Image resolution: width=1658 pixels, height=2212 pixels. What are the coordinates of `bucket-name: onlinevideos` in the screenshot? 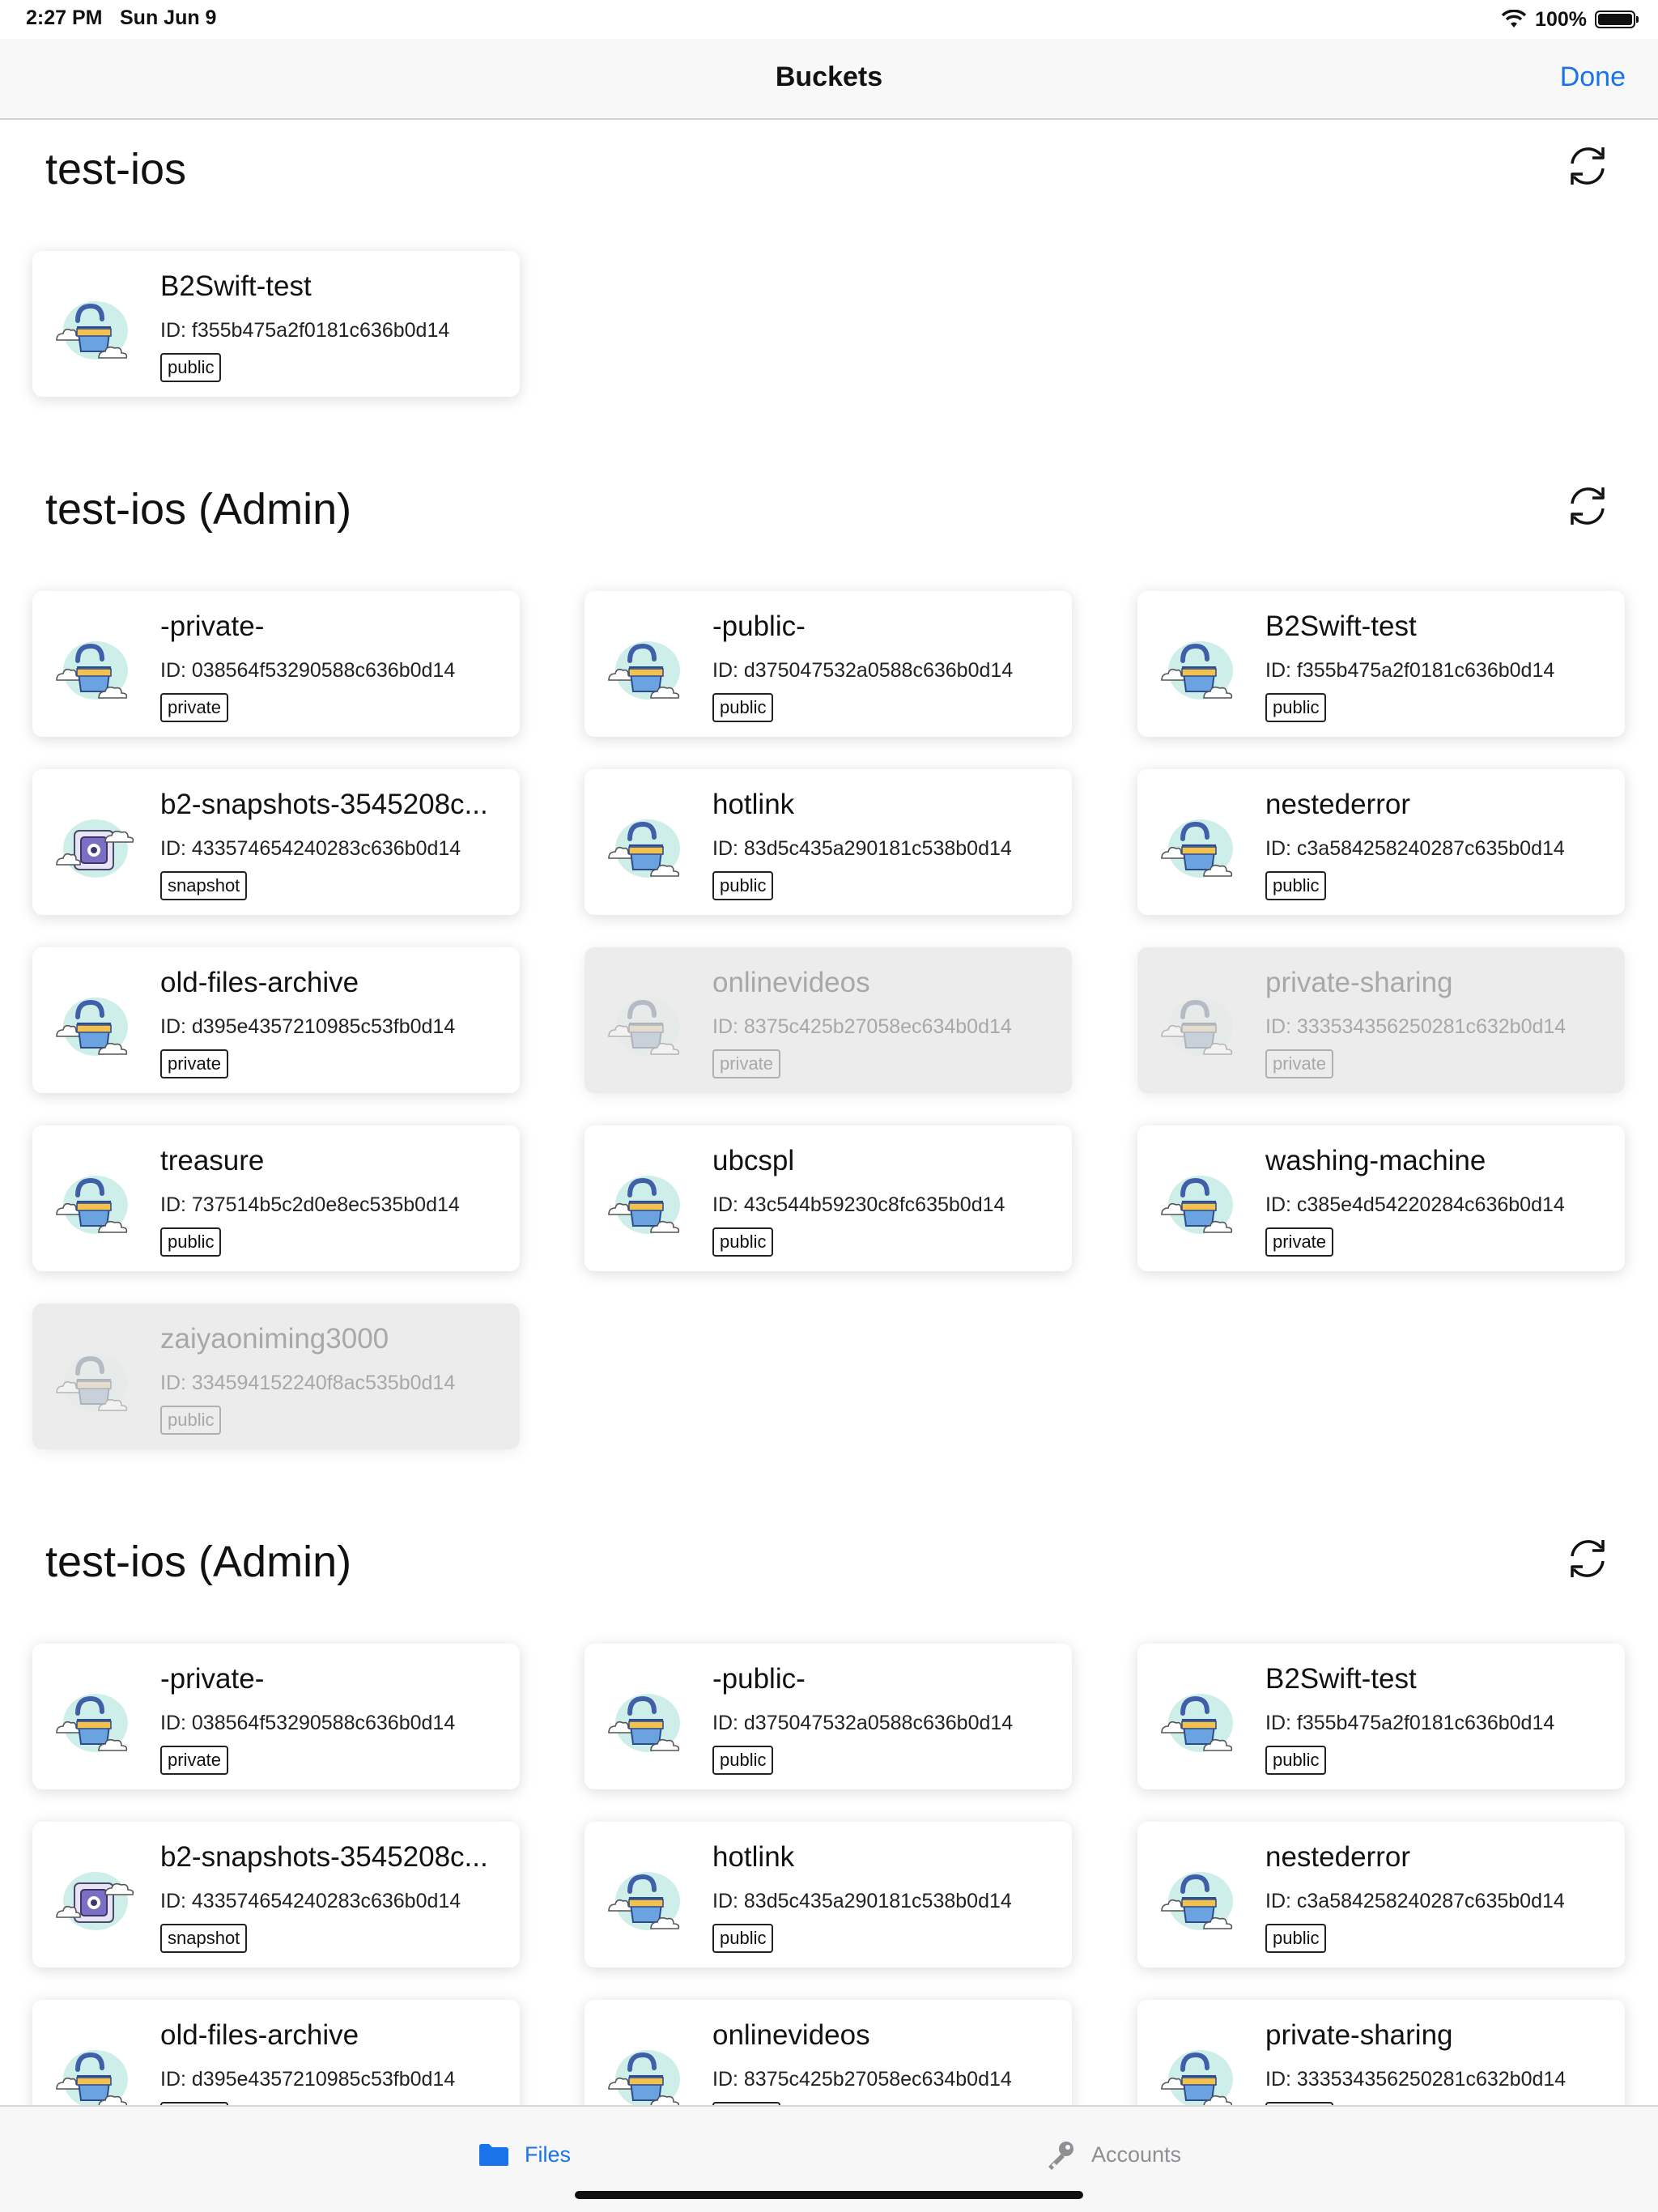 It's located at (791, 983).